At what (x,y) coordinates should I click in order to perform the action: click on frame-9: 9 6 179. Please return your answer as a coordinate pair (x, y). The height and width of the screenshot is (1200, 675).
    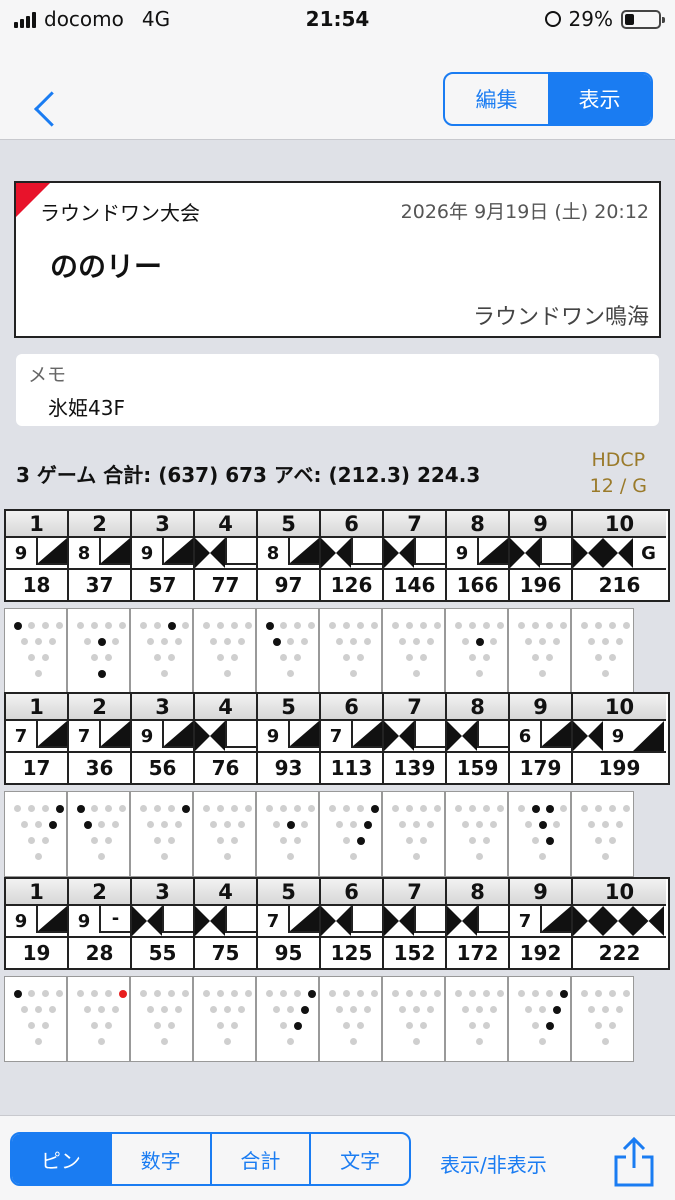
    Looking at the image, I should click on (541, 738).